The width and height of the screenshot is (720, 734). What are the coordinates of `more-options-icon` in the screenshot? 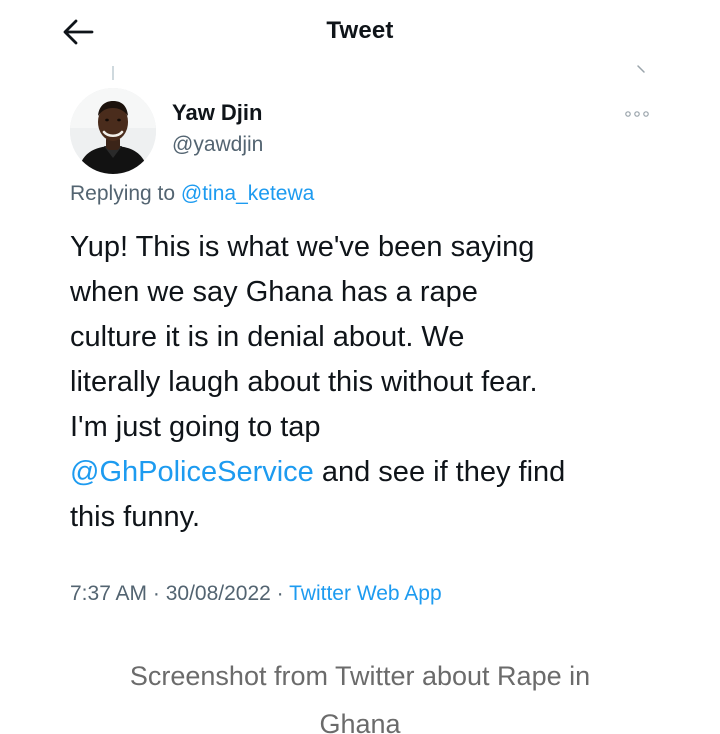 It's located at (637, 114).